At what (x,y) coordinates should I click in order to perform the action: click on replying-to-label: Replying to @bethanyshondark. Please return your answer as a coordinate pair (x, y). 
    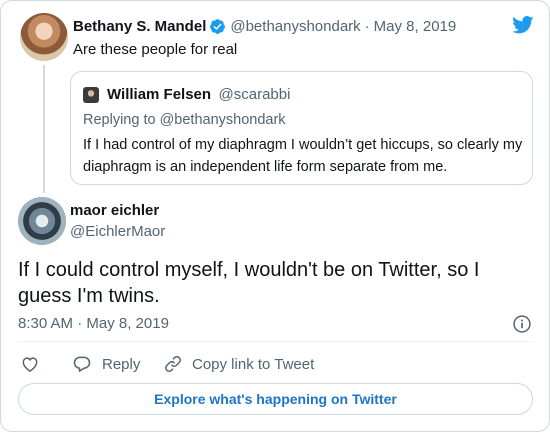
    Looking at the image, I should click on (184, 120).